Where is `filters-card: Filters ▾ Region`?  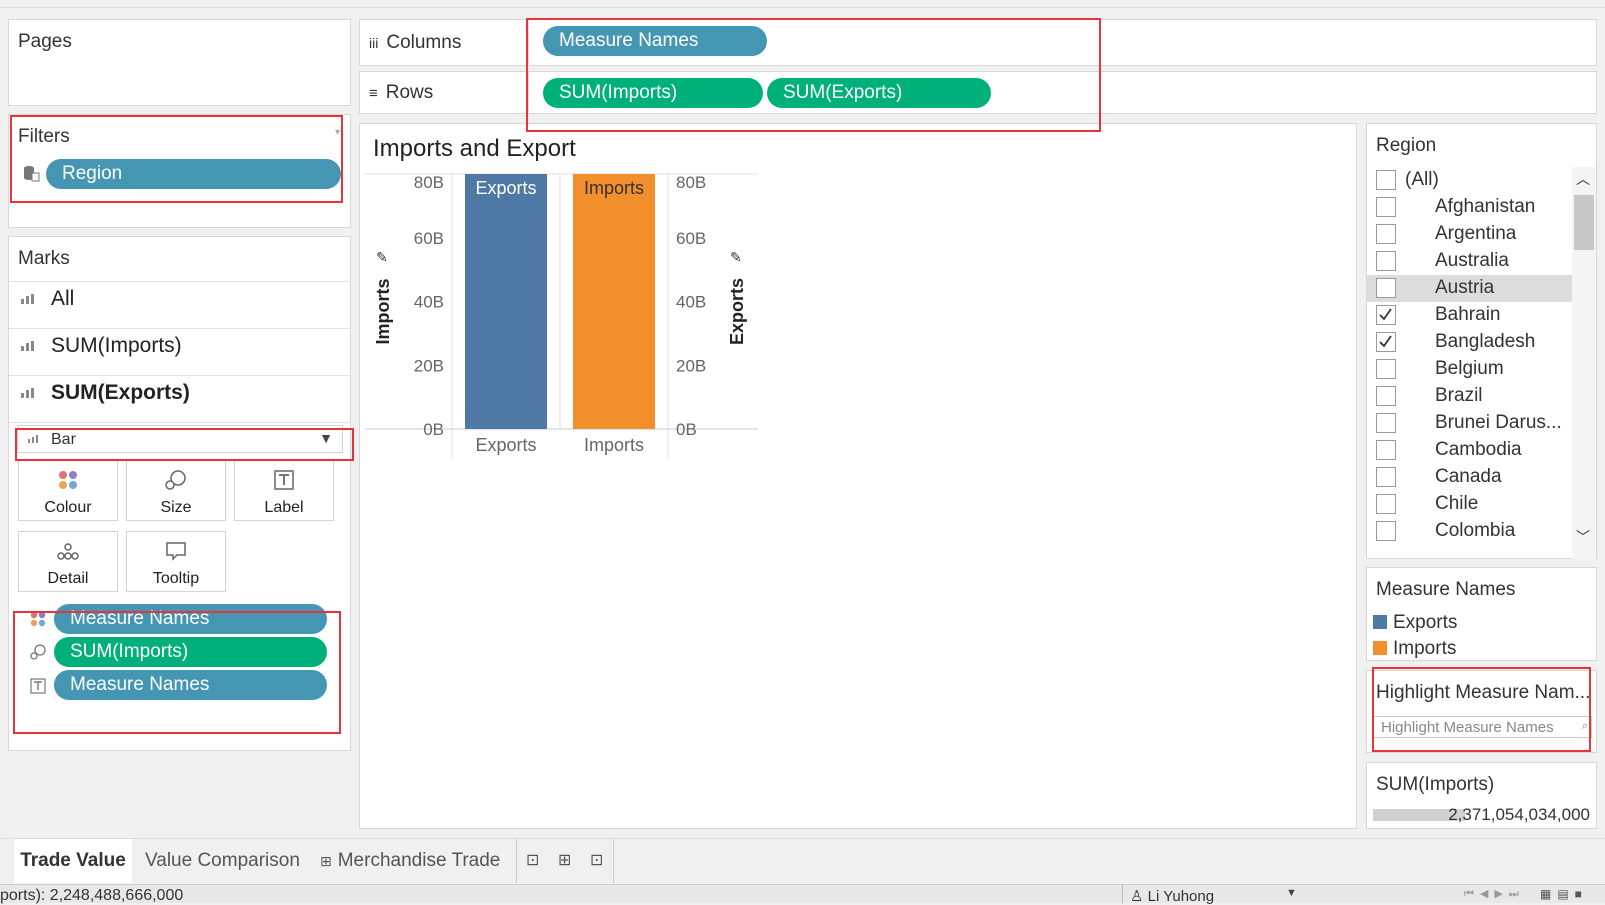
filters-card: Filters ▾ Region is located at coordinates (179, 171).